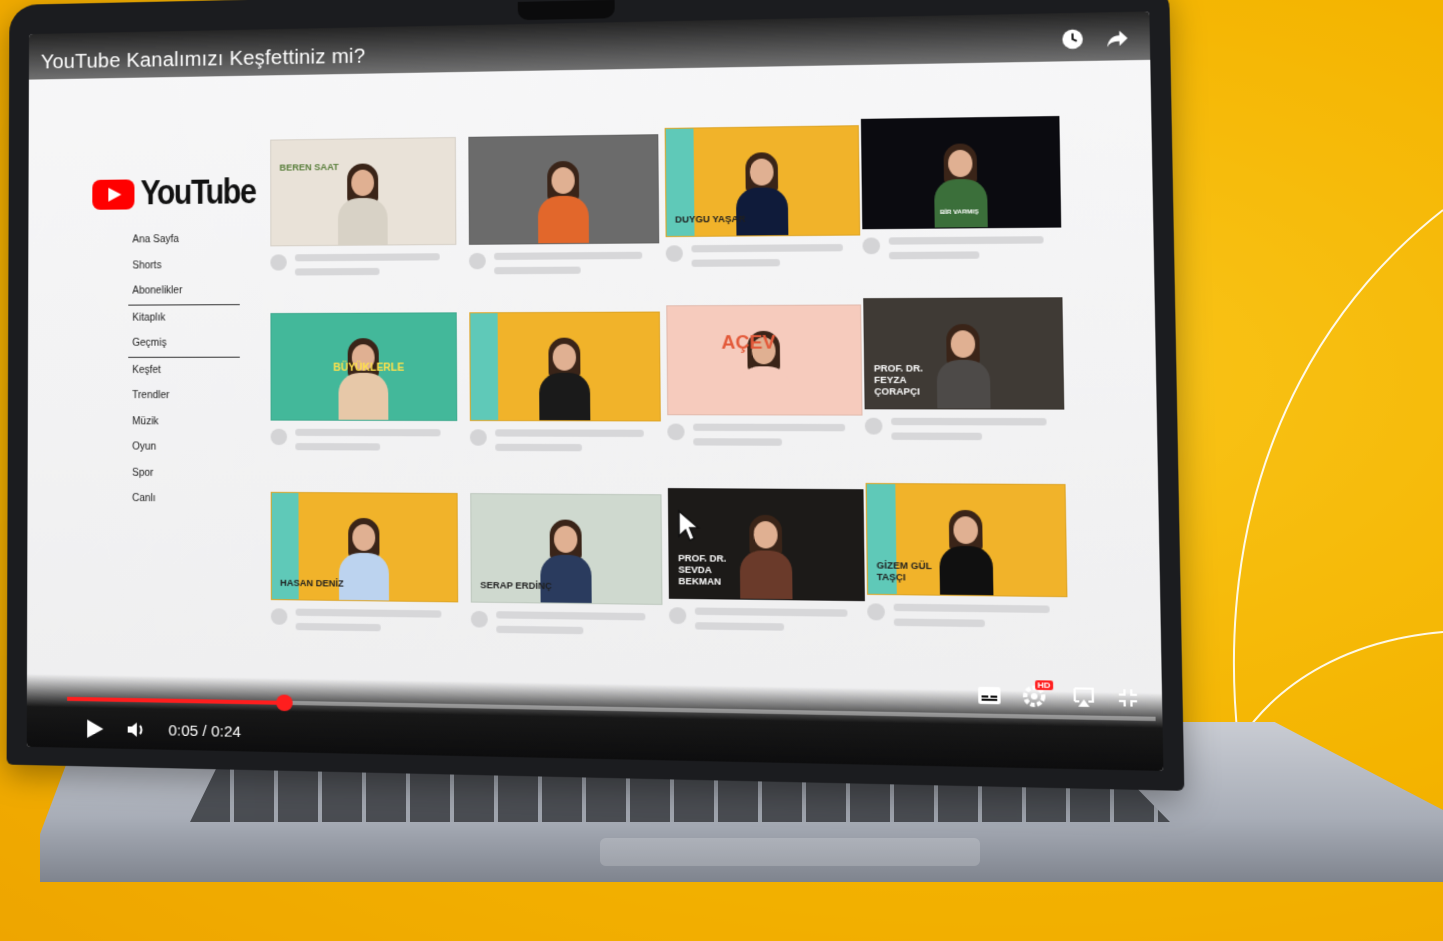  I want to click on time-display: 0:05 / 0:24, so click(205, 731).